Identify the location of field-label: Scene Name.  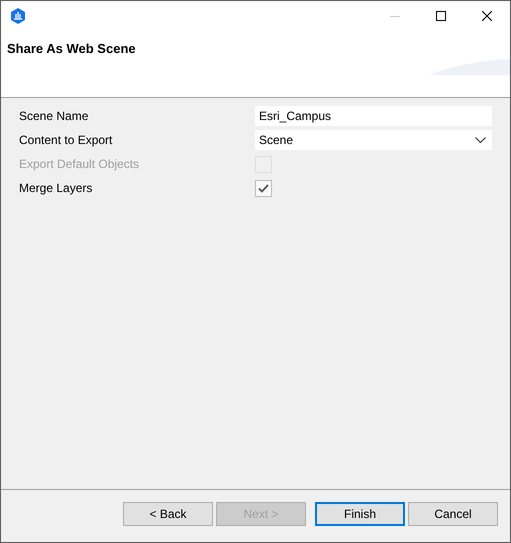
(54, 116).